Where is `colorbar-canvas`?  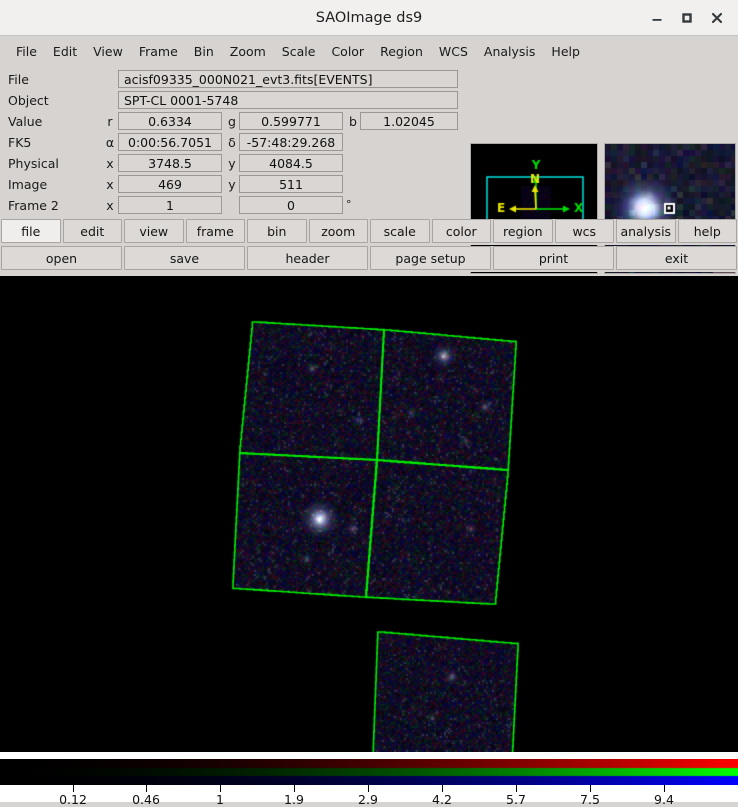 colorbar-canvas is located at coordinates (369, 772).